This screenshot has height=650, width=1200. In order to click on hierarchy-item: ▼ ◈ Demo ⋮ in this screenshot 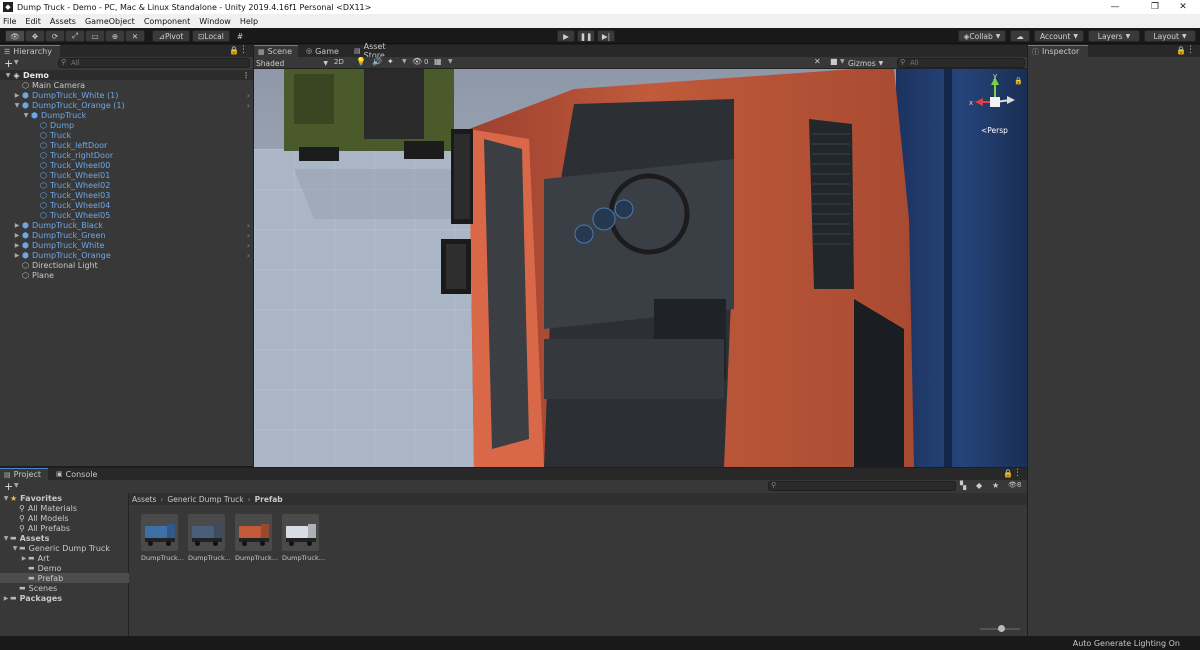, I will do `click(126, 75)`.